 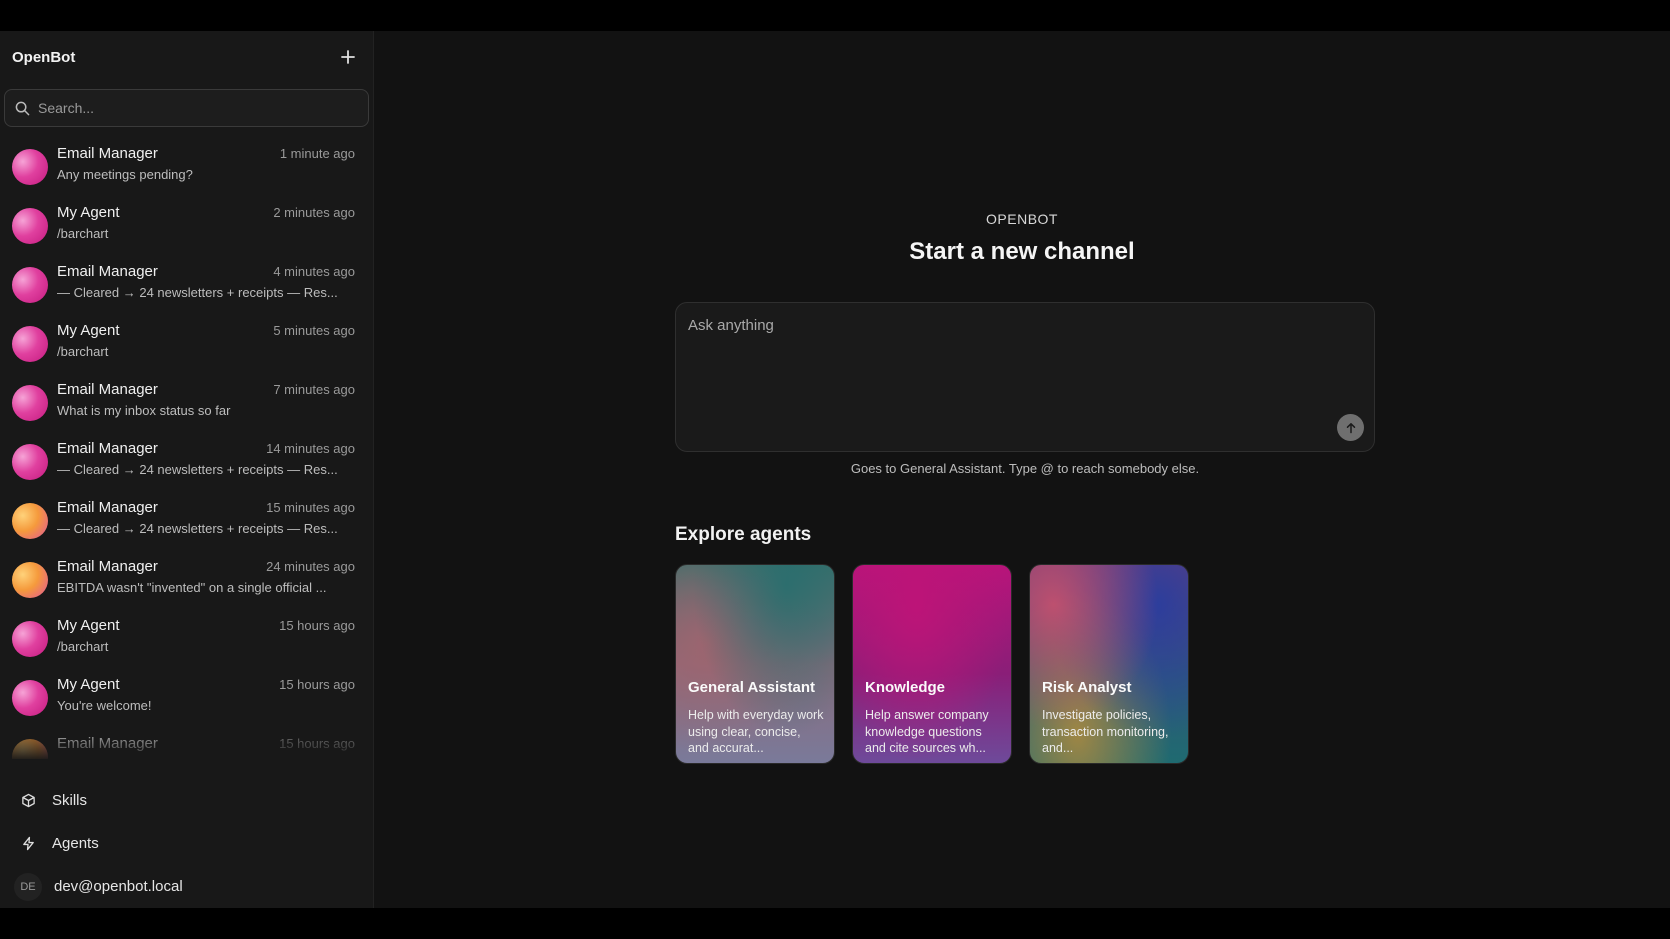 I want to click on conversation-item: My Agent 2 minutes ago /barchart, so click(x=186, y=227).